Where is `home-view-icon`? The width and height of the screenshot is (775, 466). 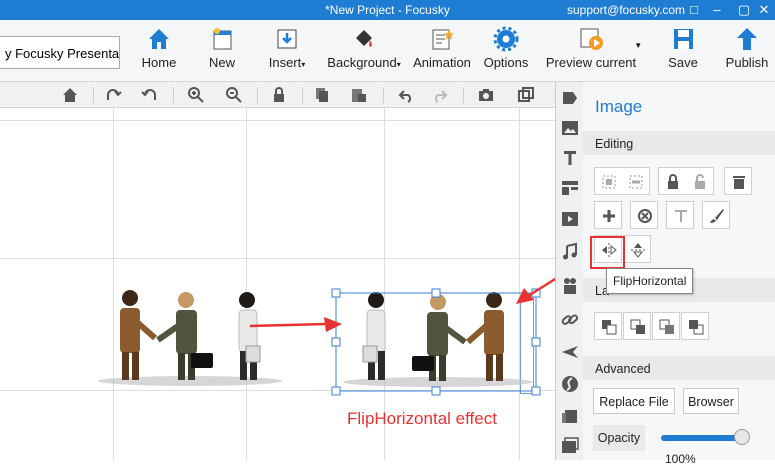
home-view-icon is located at coordinates (70, 95).